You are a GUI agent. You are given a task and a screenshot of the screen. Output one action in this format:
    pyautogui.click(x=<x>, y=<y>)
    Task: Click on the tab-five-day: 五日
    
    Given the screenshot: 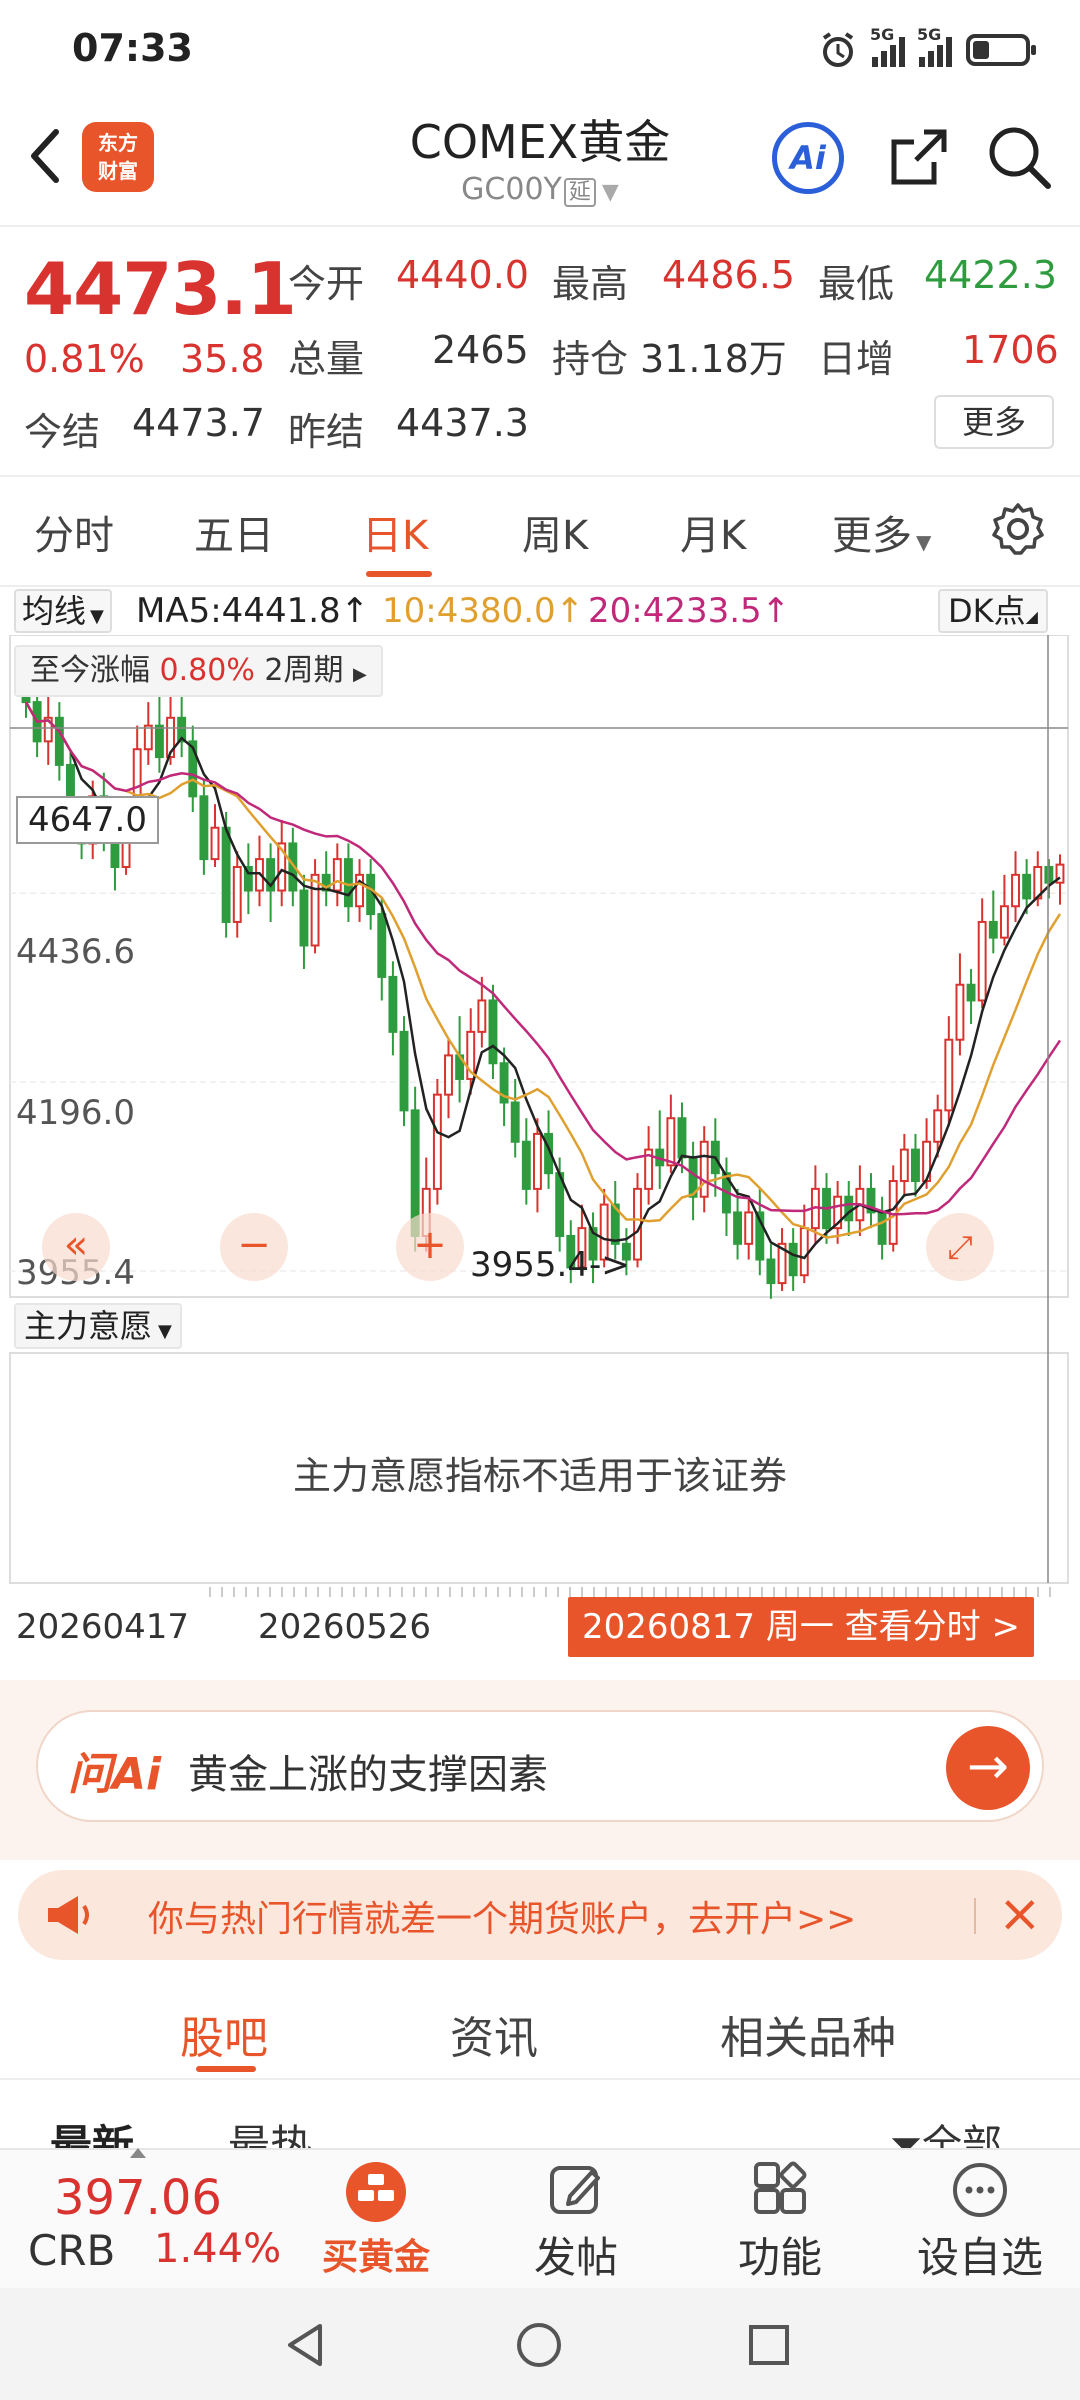 What is the action you would take?
    pyautogui.click(x=234, y=532)
    